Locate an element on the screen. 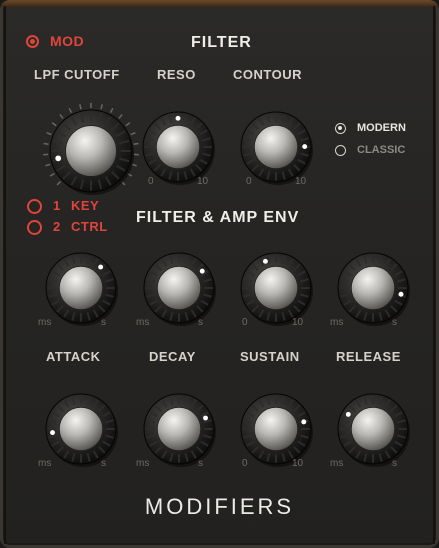  attack2-min: ms is located at coordinates (45, 463).